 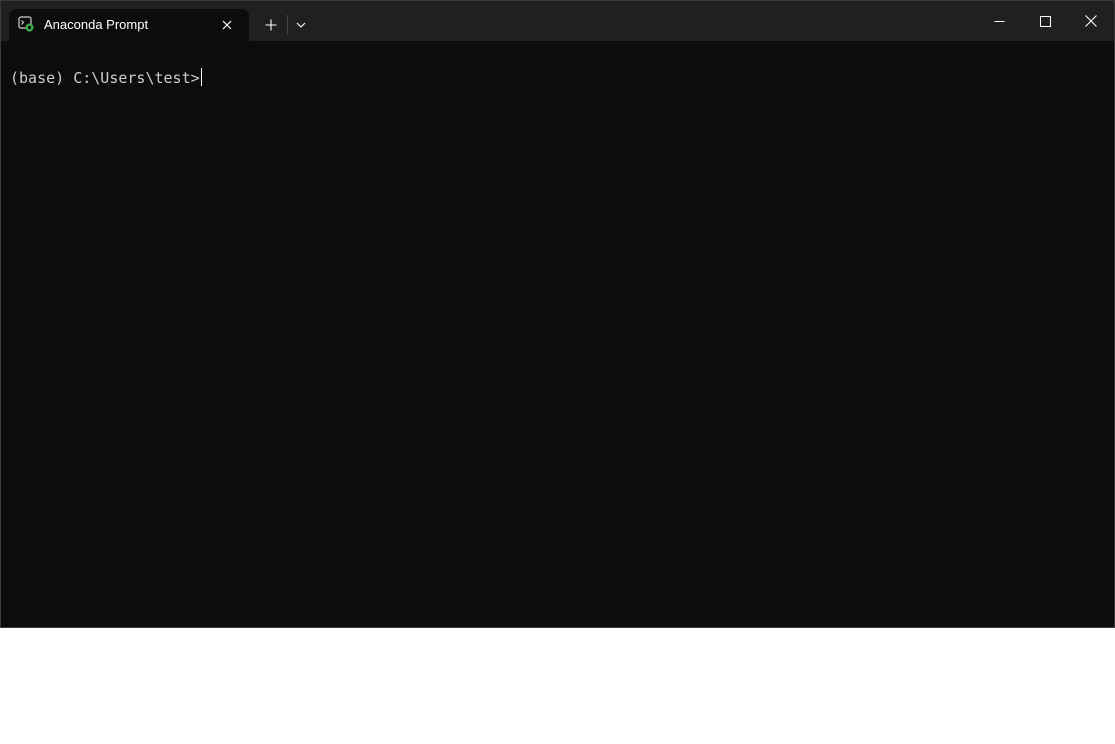 I want to click on tab-anaconda-prompt: Anaconda Prompt, so click(x=129, y=25).